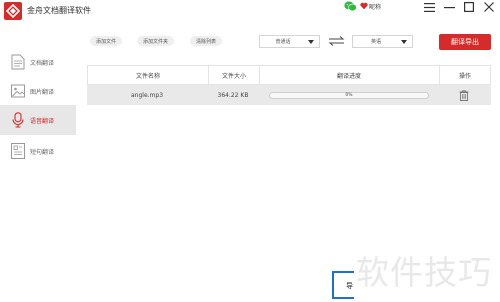  I want to click on heart-icon, so click(364, 6).